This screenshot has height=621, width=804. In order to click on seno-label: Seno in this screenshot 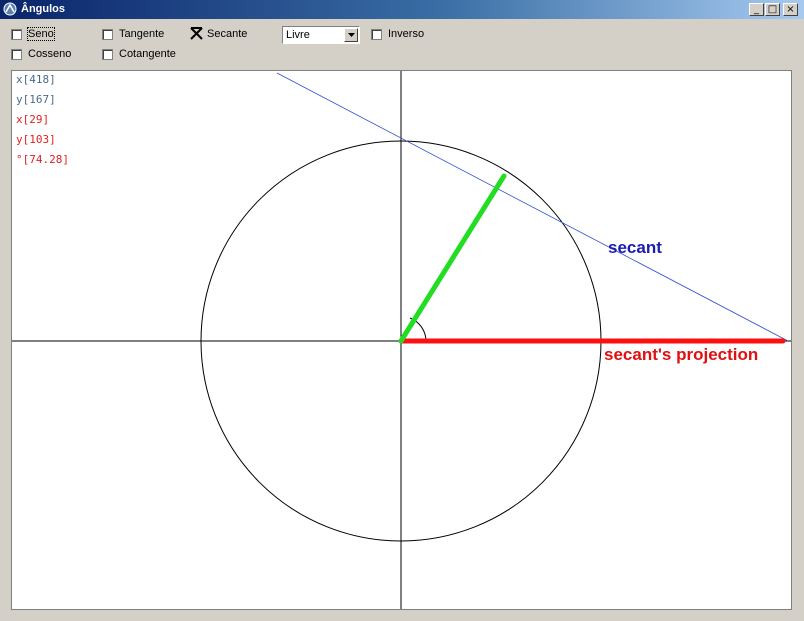, I will do `click(41, 34)`.